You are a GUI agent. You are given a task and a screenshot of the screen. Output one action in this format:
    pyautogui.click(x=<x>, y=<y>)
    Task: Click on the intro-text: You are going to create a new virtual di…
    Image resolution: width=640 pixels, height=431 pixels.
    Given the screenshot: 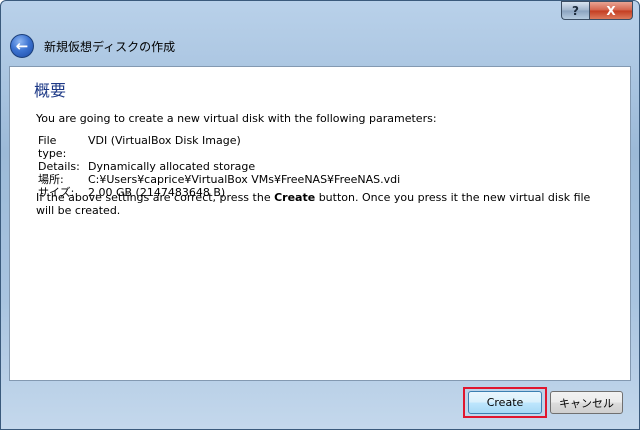 What is the action you would take?
    pyautogui.click(x=236, y=118)
    